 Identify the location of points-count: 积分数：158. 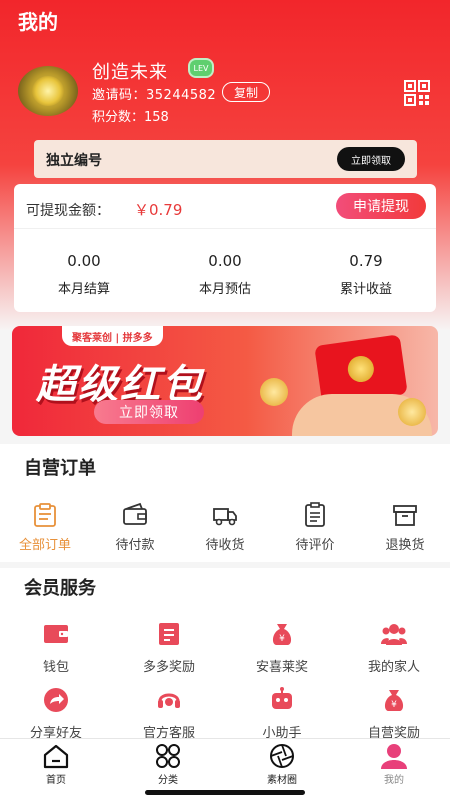
(130, 117).